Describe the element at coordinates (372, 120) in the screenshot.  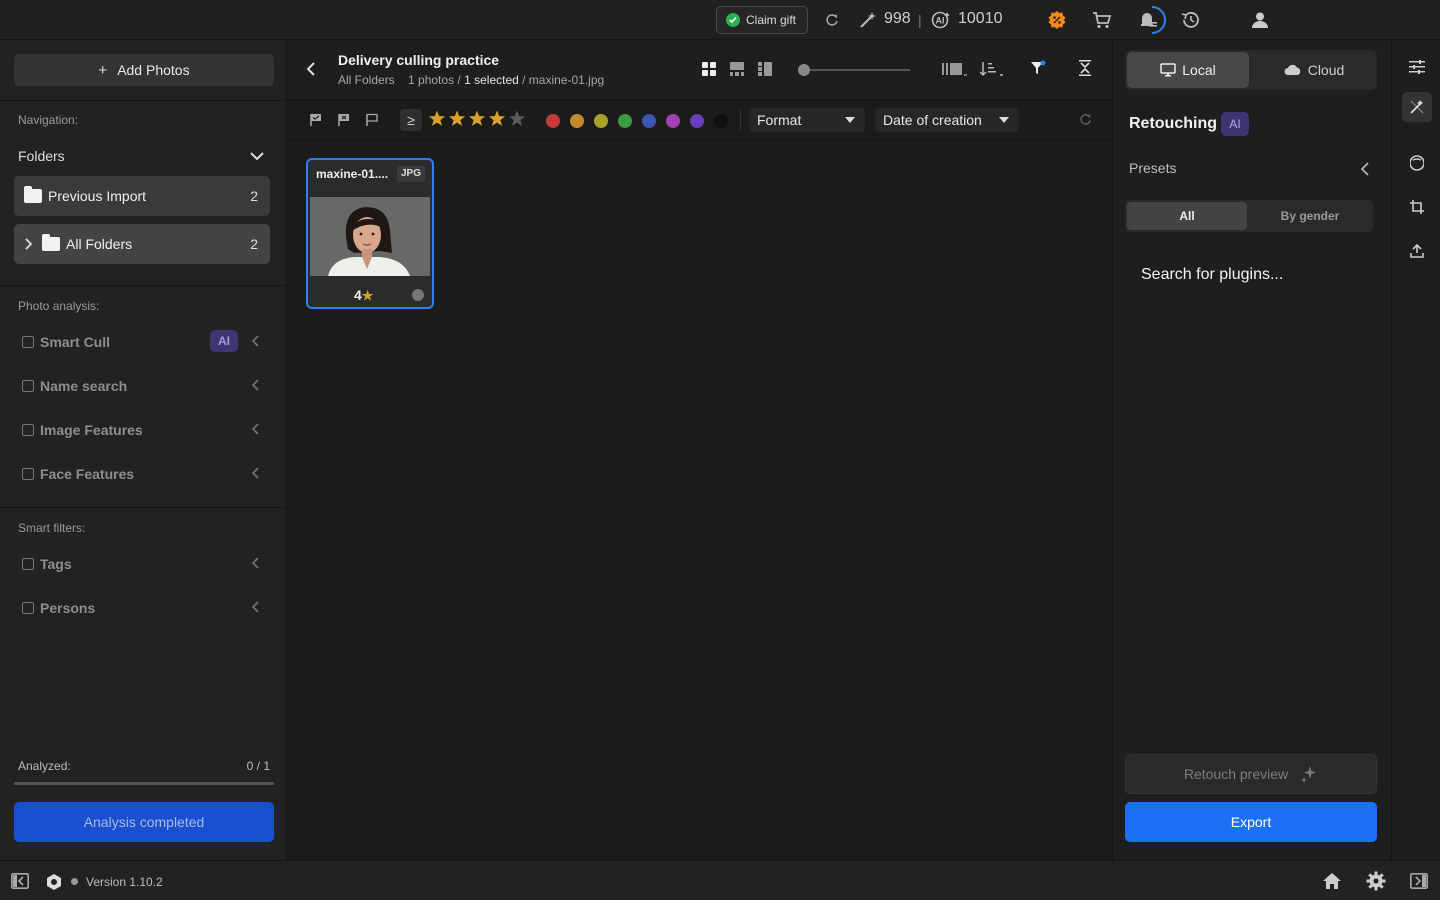
I see `flag-unflagged-icon` at that location.